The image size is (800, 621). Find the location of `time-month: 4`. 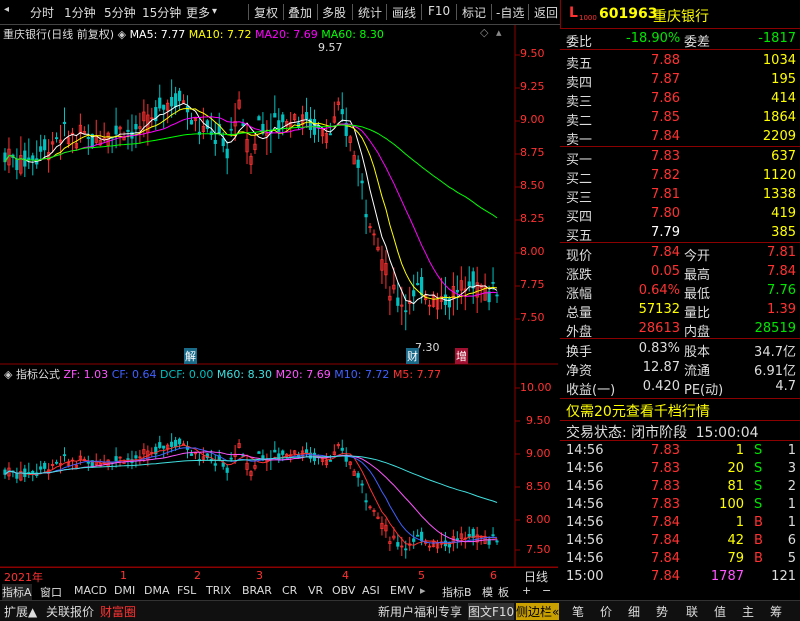

time-month: 4 is located at coordinates (345, 575).